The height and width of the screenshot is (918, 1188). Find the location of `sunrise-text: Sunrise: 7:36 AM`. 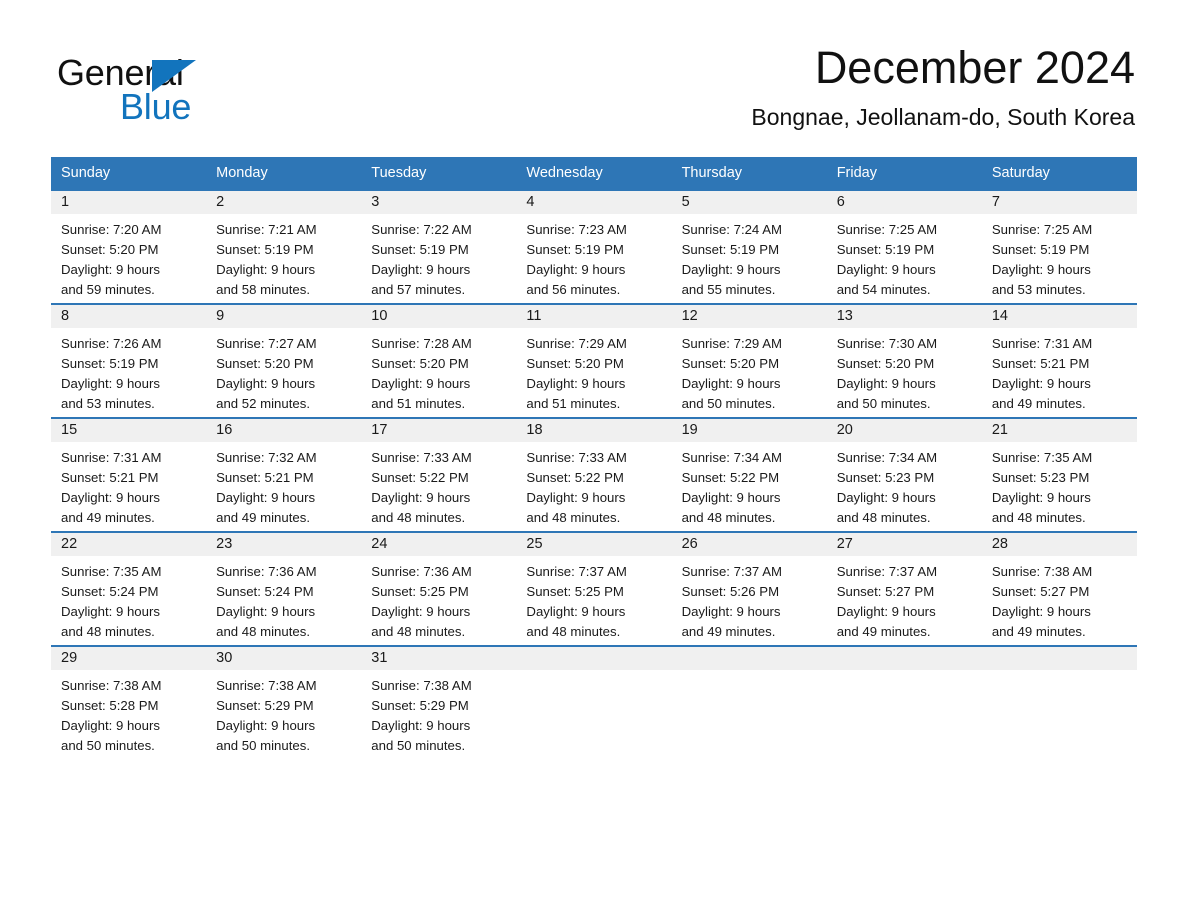

sunrise-text: Sunrise: 7:36 AM is located at coordinates (266, 571).